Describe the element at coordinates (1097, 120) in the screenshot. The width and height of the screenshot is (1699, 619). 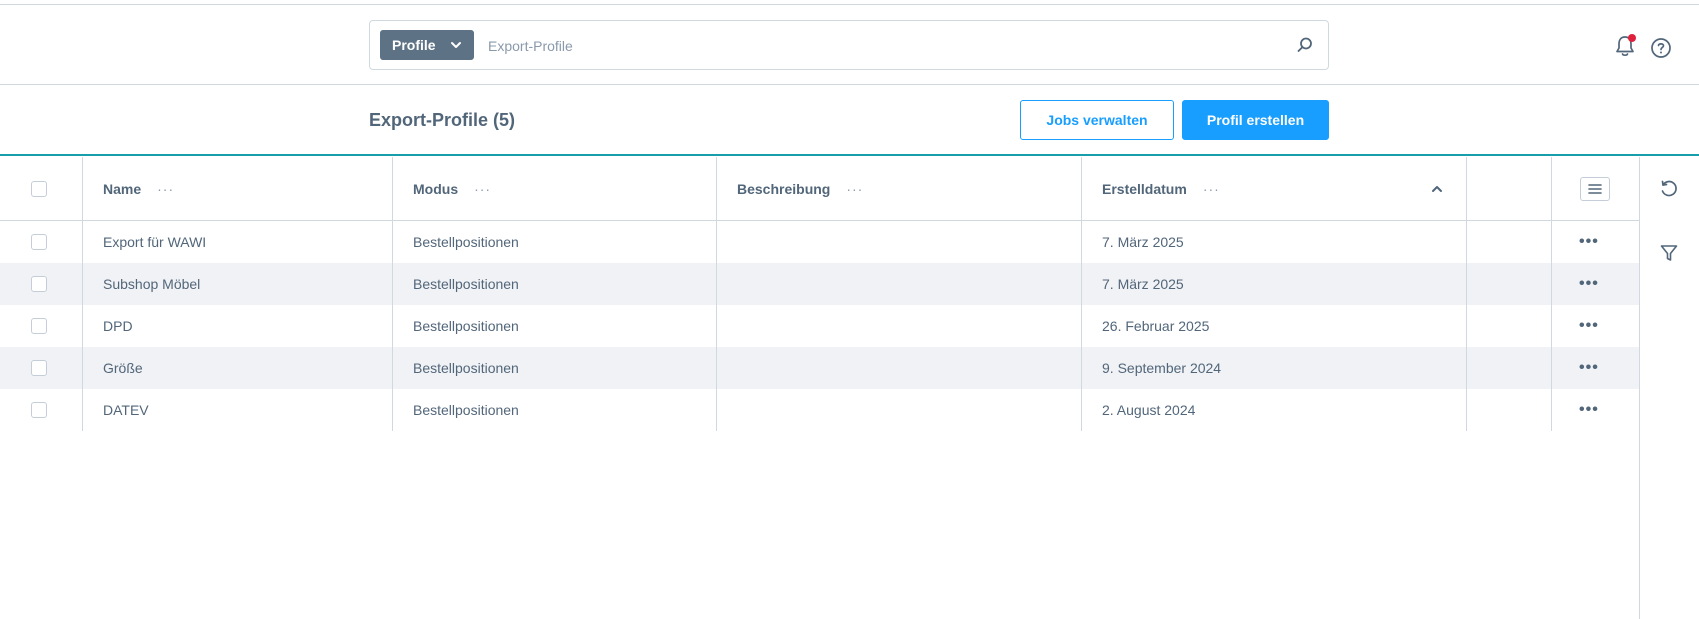
I see `manage-jobs-button: Jobs verwalten` at that location.